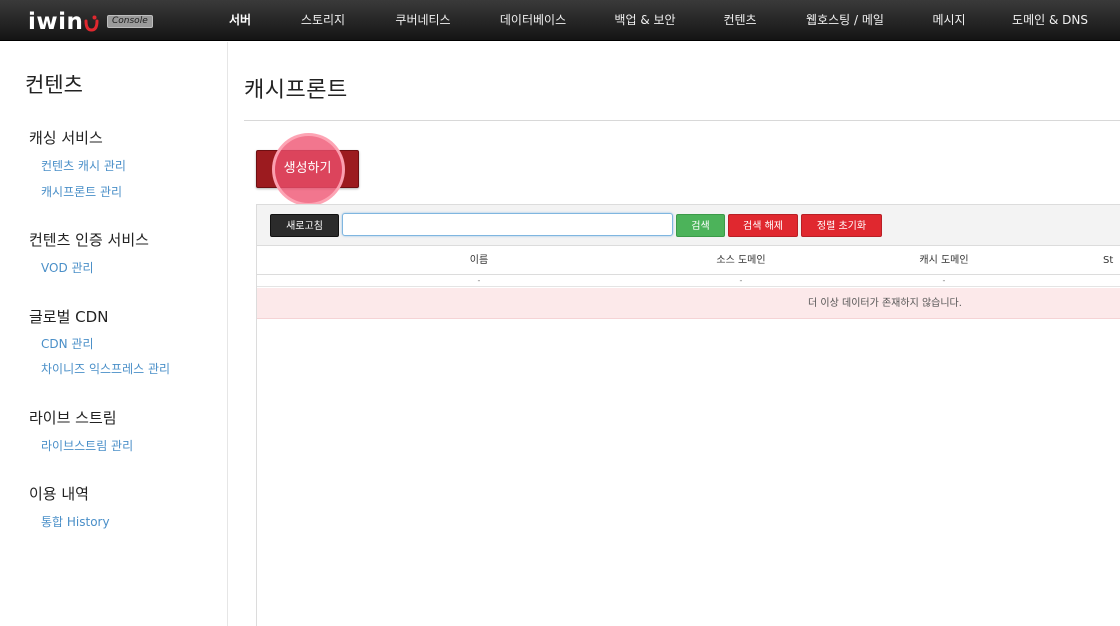 The width and height of the screenshot is (1120, 626). I want to click on refresh-button: 새로고침, so click(304, 225).